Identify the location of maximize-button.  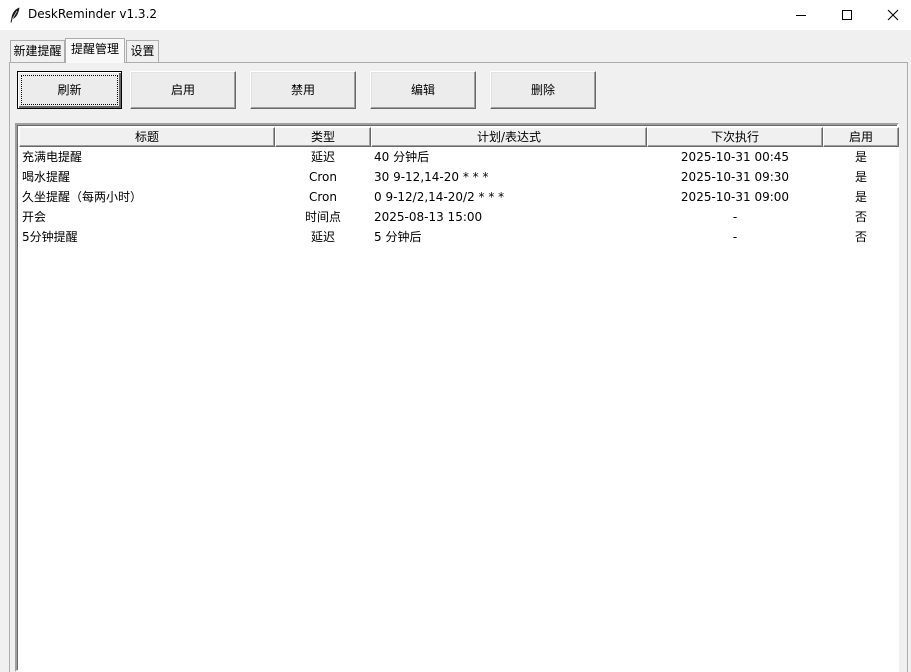
(847, 15).